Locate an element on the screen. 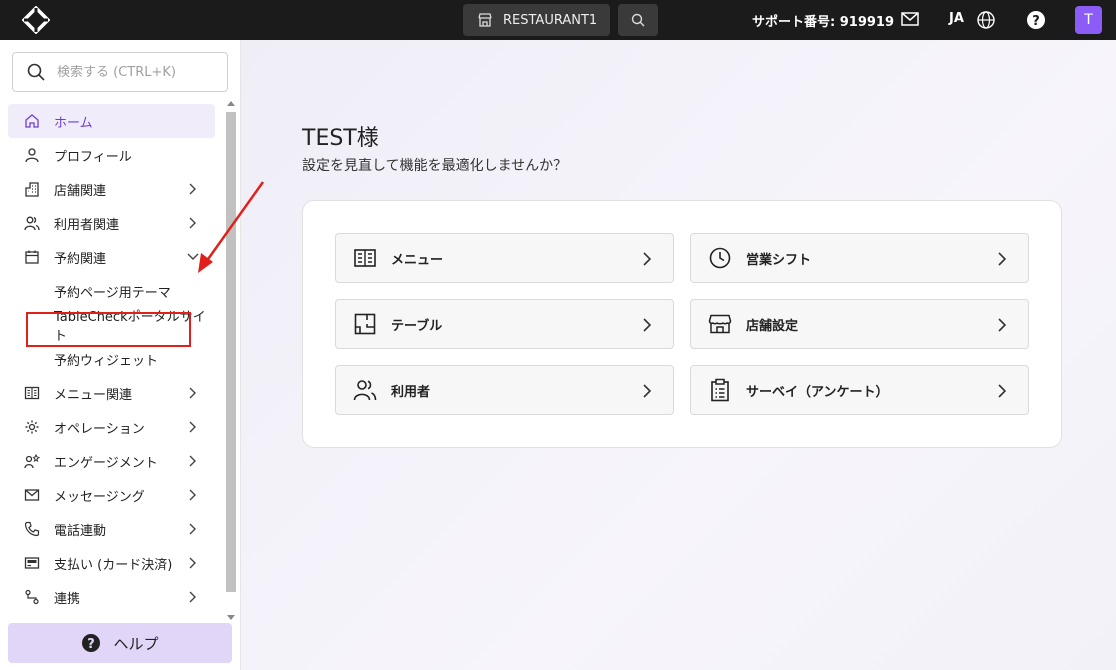 The image size is (1116, 670). sidebar-item-engagement: エンゲージメント is located at coordinates (111, 461).